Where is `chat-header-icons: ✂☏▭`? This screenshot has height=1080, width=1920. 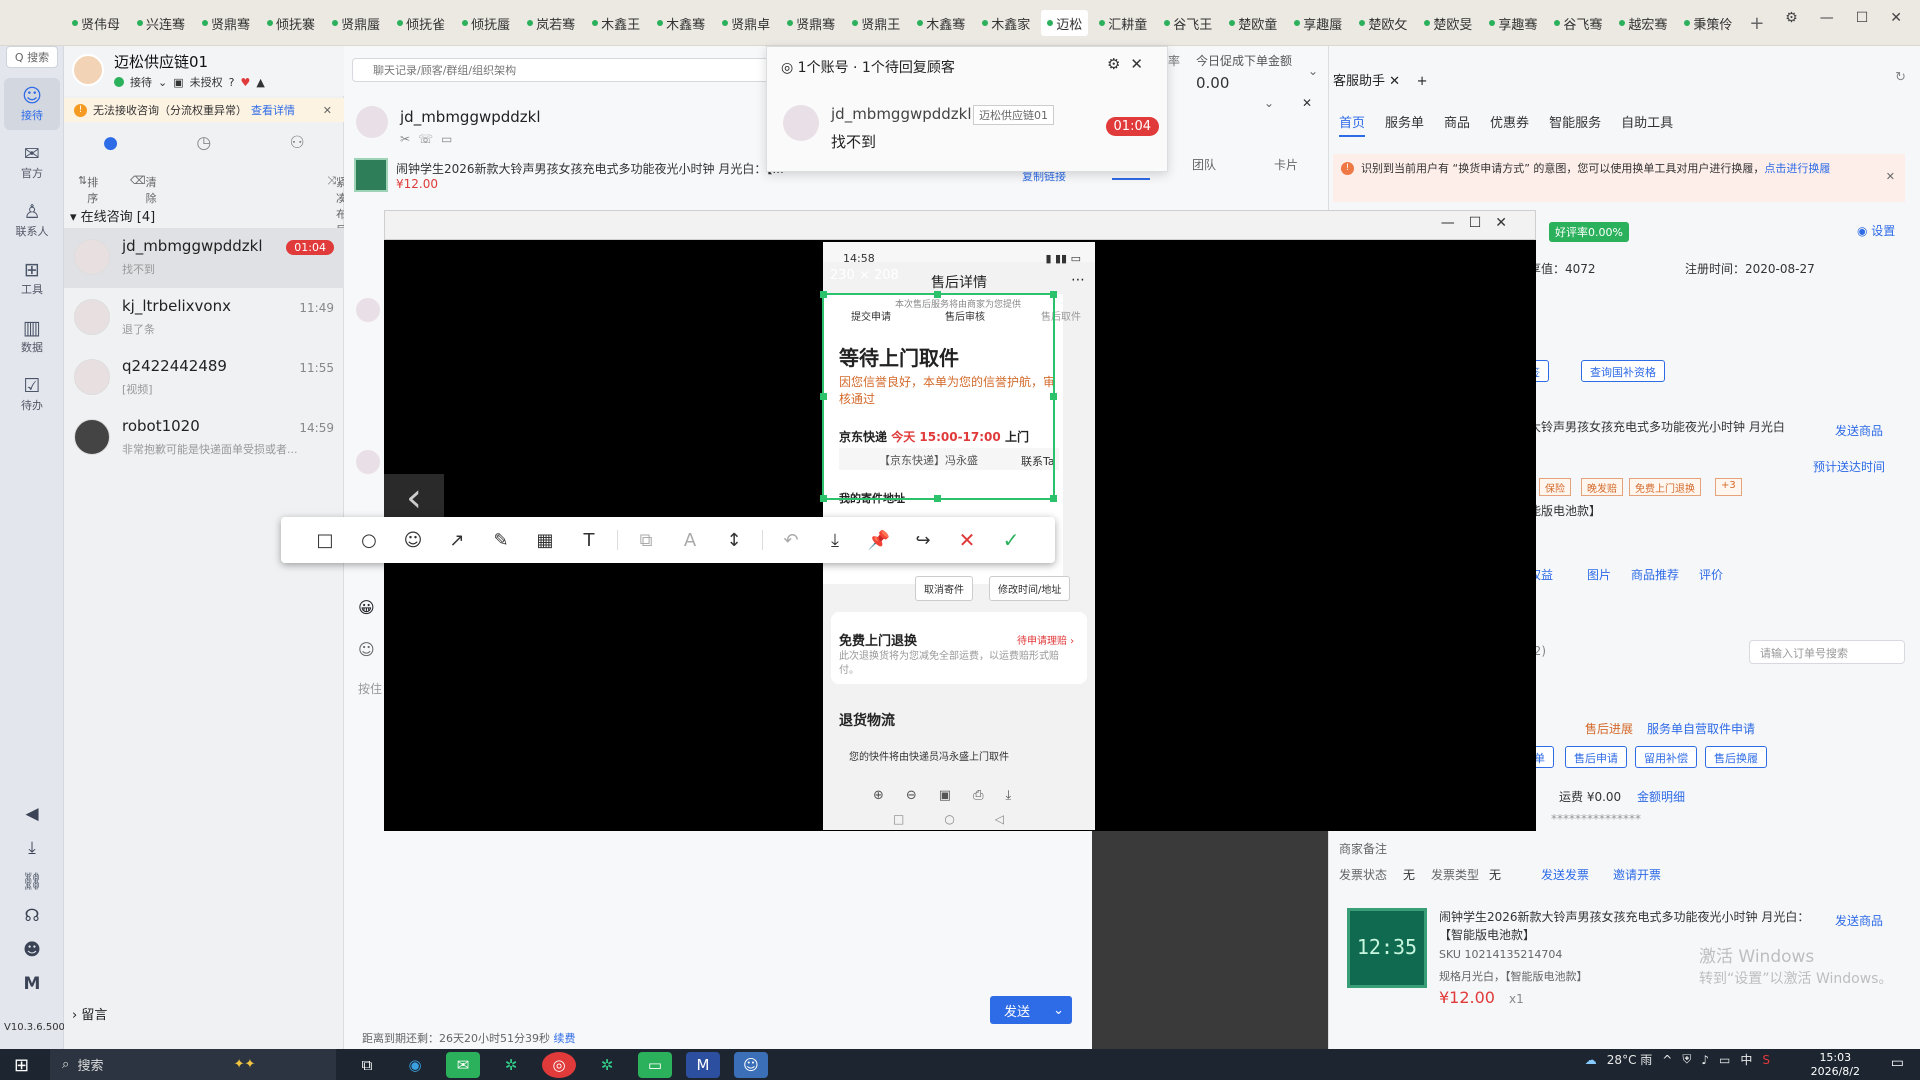
chat-header-icons: ✂☏▭ is located at coordinates (430, 139).